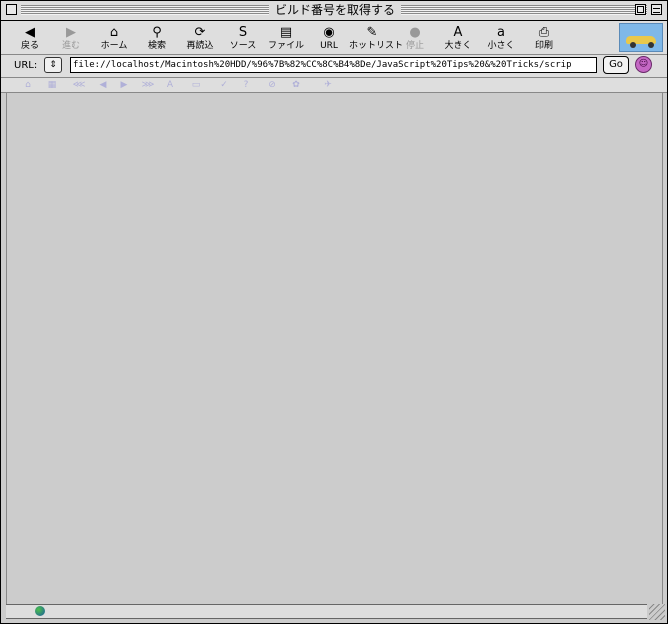 This screenshot has width=668, height=624. I want to click on source-icon: S, so click(243, 32).